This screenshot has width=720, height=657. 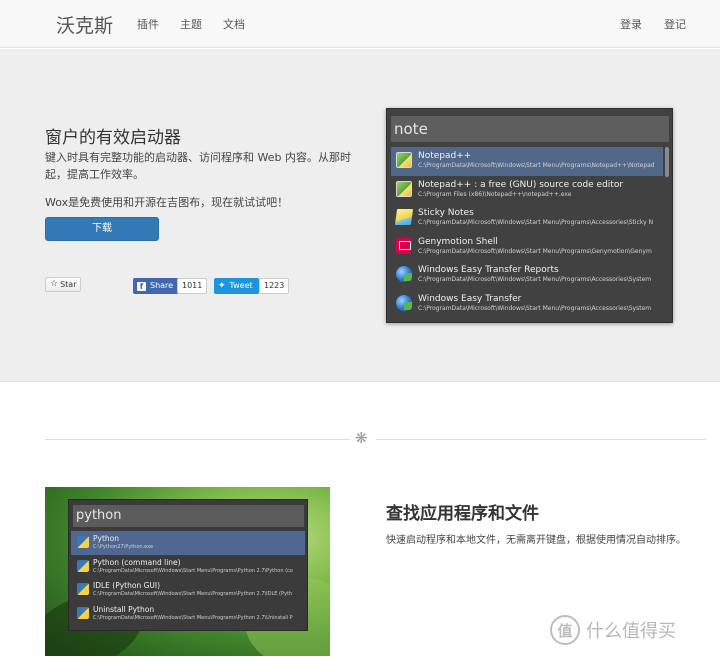 What do you see at coordinates (222, 286) in the screenshot?
I see `twitter-bird-icon: ✦` at bounding box center [222, 286].